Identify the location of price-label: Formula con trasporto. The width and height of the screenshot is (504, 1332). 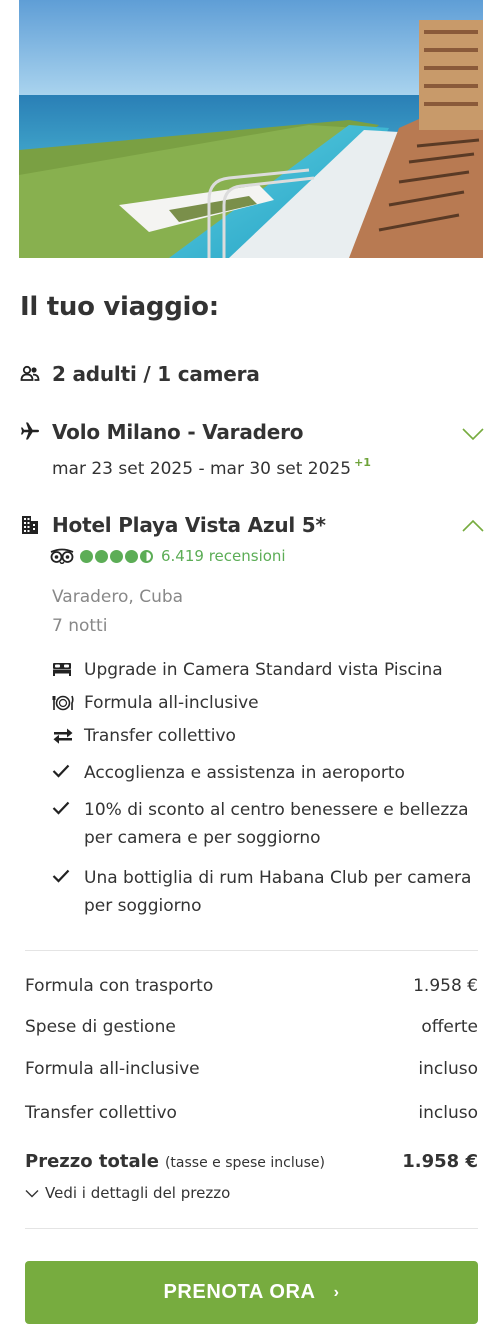
(119, 986).